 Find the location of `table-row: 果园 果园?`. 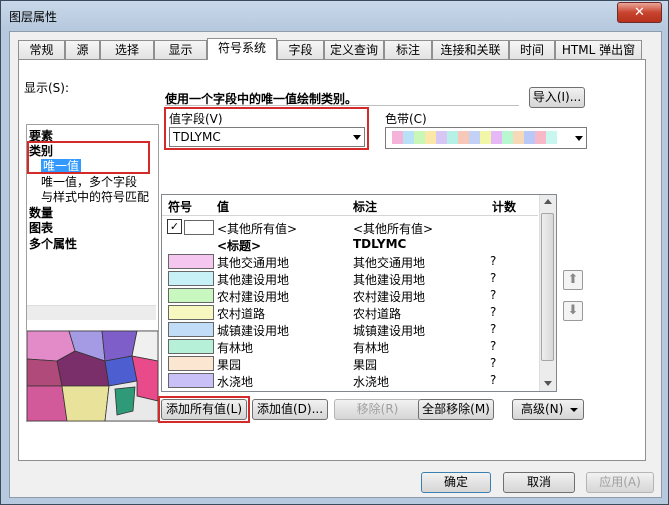

table-row: 果园 果园? is located at coordinates (350, 363).